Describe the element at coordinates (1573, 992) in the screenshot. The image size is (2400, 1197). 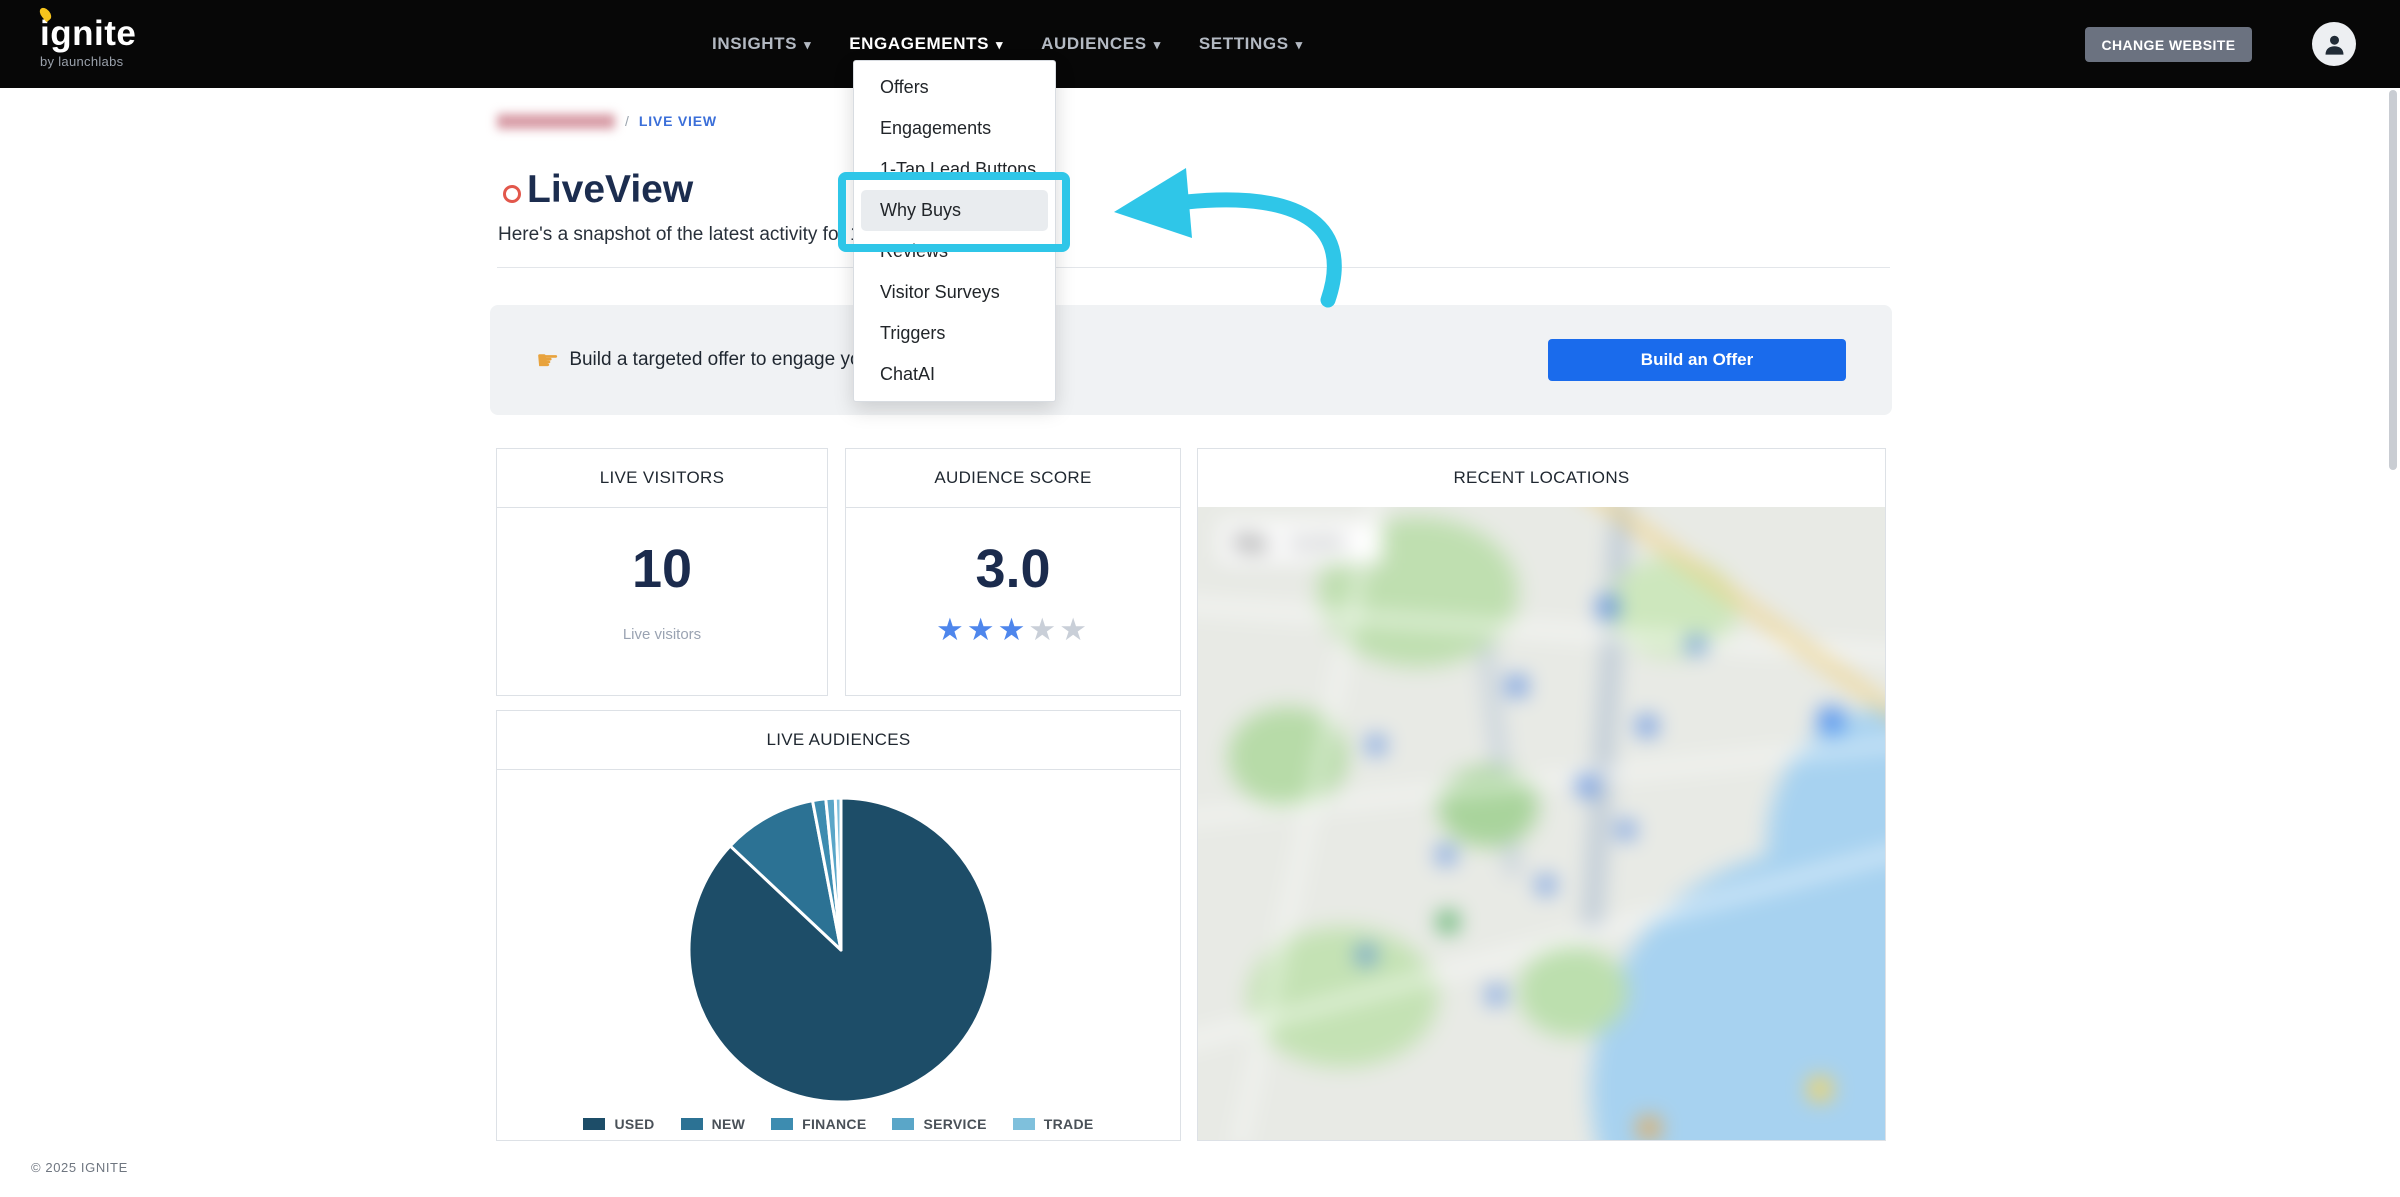
I see `map-shape` at that location.